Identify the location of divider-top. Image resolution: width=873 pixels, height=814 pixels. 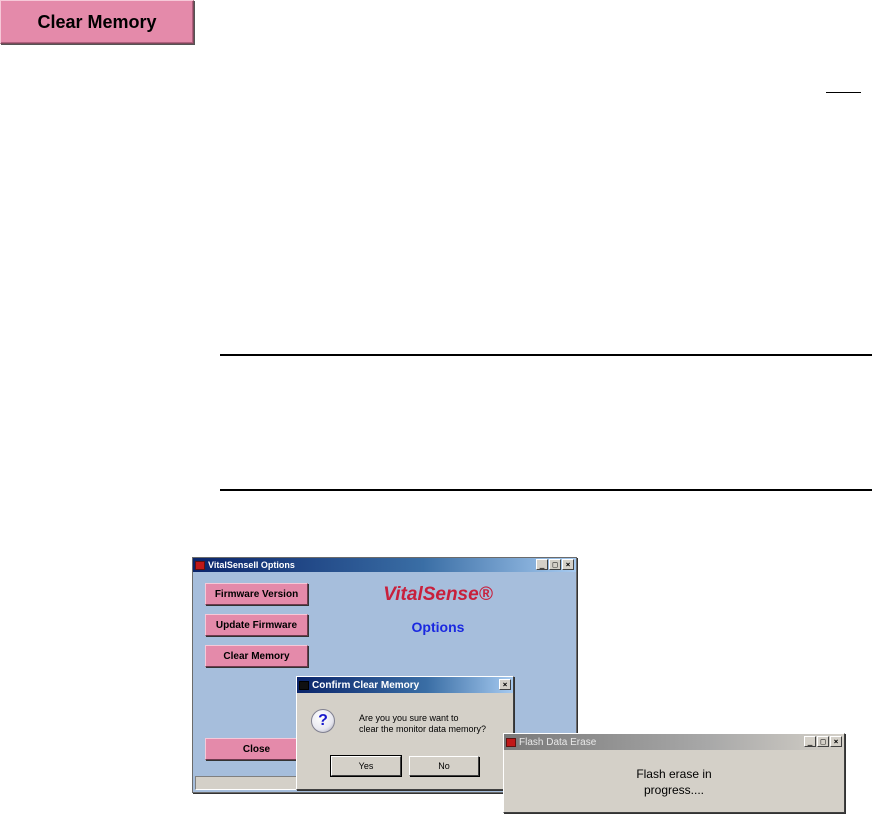
(546, 355).